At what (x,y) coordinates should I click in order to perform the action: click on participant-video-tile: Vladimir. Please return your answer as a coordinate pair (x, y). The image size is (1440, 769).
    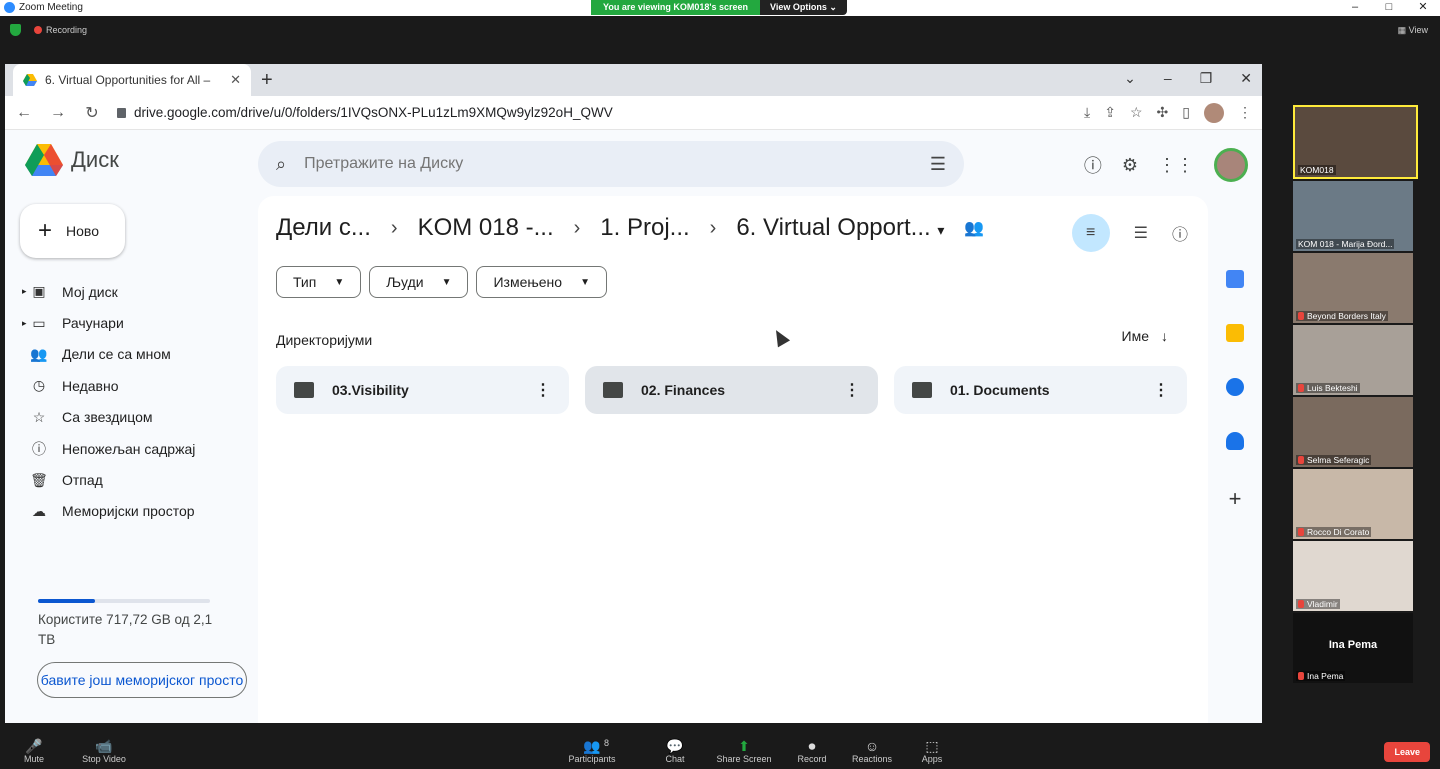
    Looking at the image, I should click on (1353, 576).